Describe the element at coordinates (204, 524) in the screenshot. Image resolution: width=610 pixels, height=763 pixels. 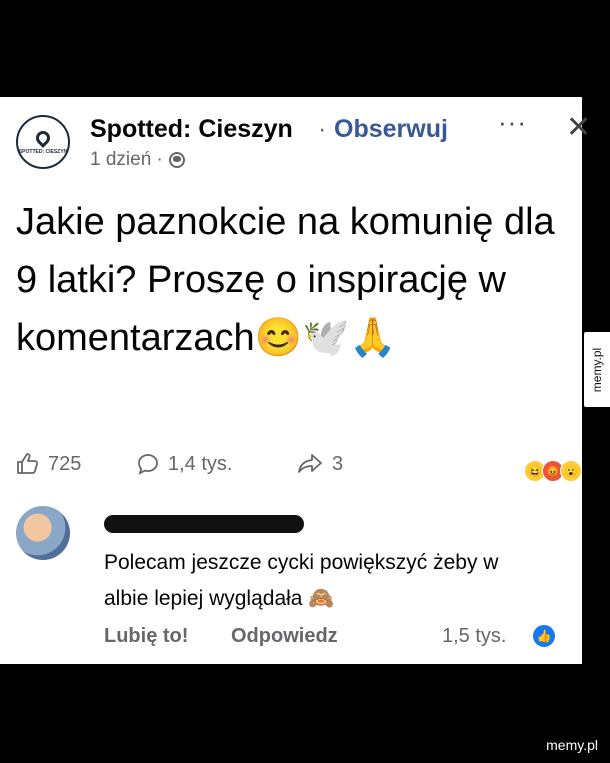
I see `redacted-name` at that location.